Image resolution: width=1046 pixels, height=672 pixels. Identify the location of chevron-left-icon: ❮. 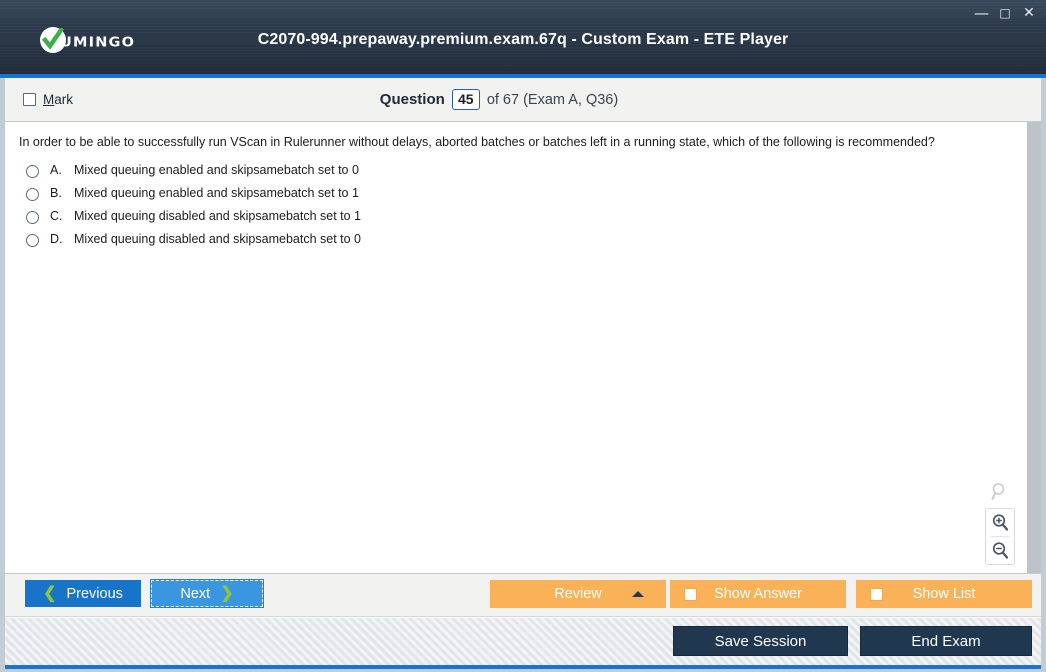
(50, 593).